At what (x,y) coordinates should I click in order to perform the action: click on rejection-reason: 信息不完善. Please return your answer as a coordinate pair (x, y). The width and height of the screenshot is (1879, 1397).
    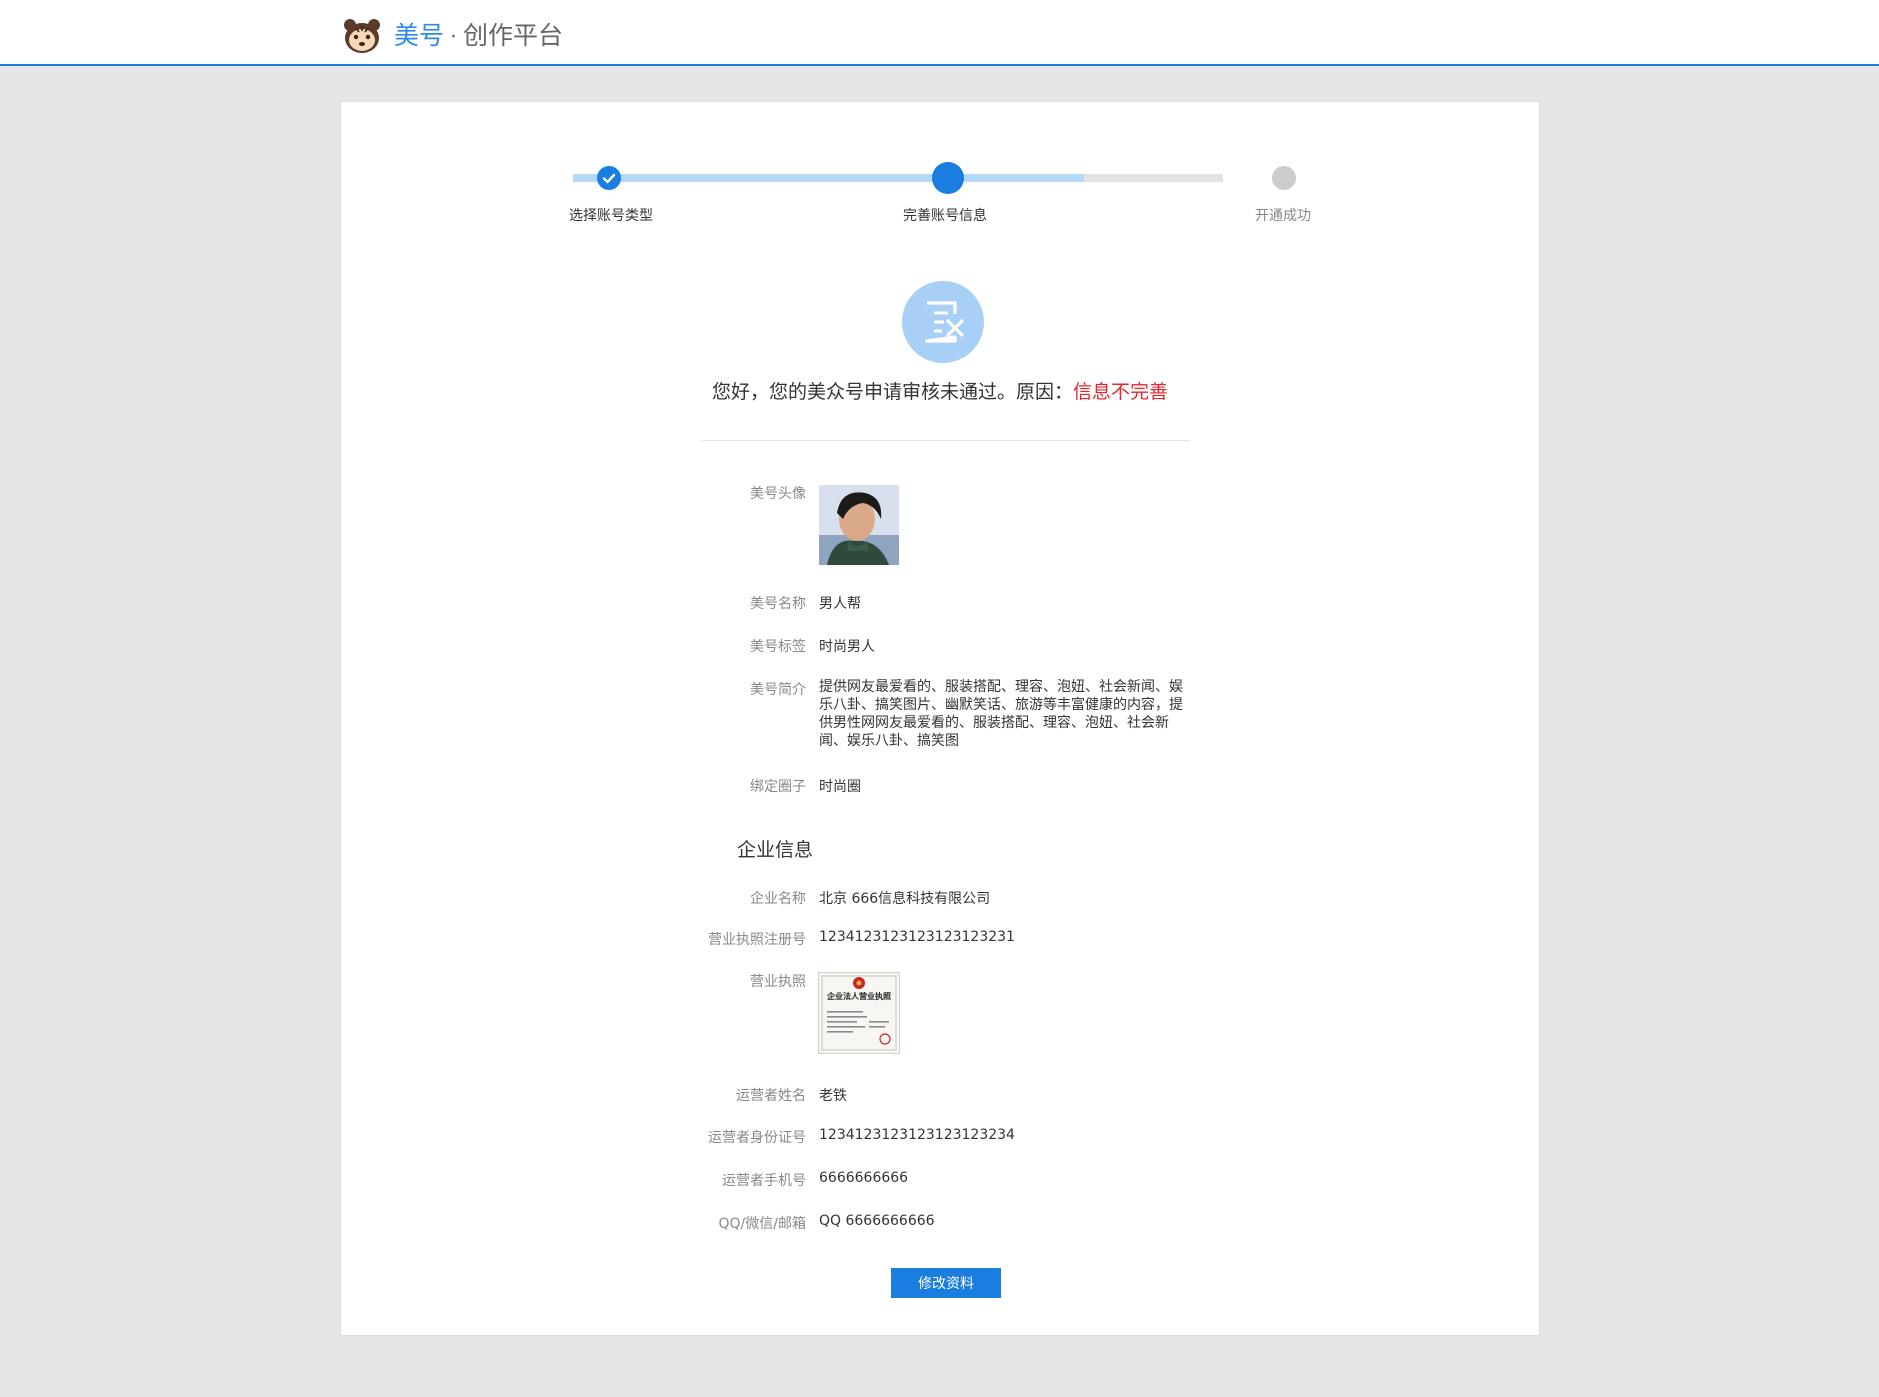
    Looking at the image, I should click on (1121, 392).